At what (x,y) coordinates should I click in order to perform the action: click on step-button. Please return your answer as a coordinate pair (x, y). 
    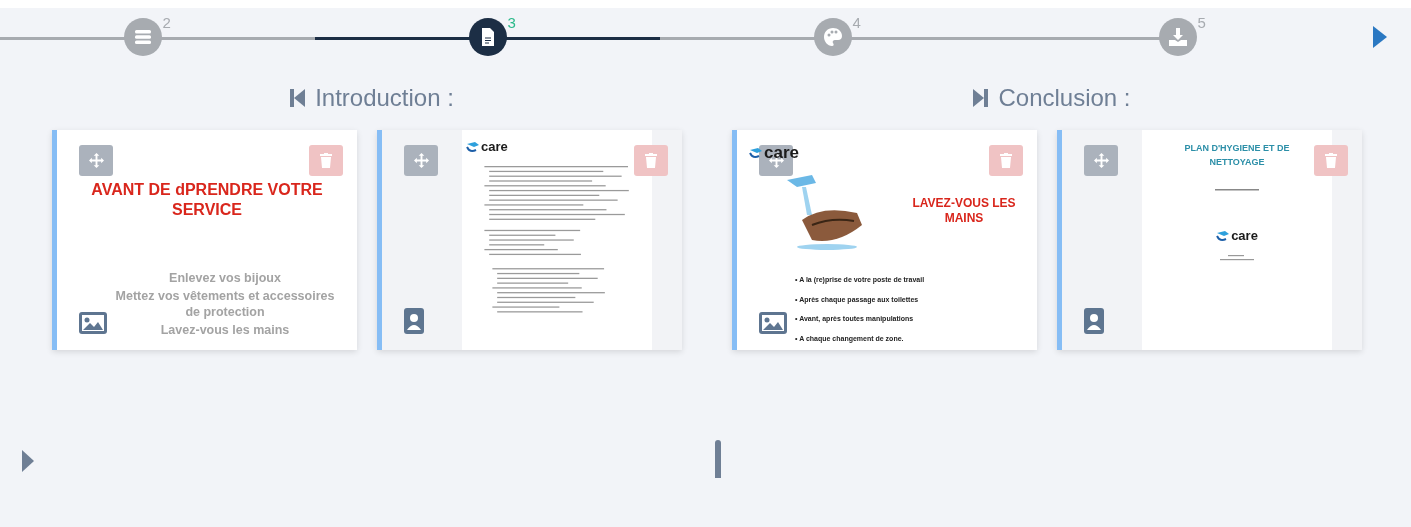
    Looking at the image, I should click on (487, 37).